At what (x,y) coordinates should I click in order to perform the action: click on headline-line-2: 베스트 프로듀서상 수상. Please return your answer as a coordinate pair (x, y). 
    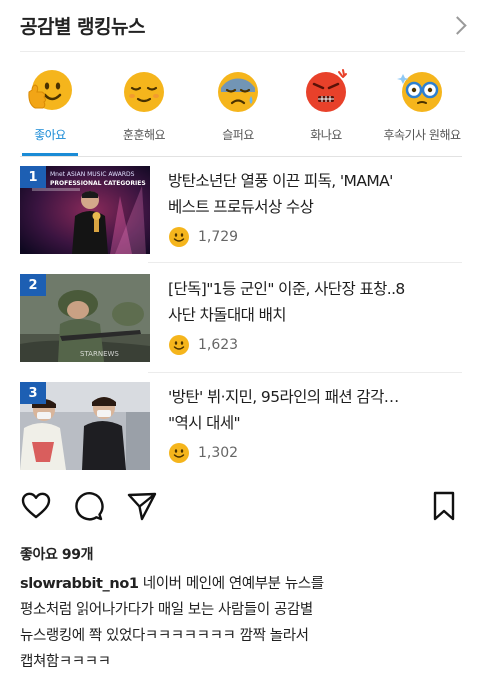
    Looking at the image, I should click on (241, 207).